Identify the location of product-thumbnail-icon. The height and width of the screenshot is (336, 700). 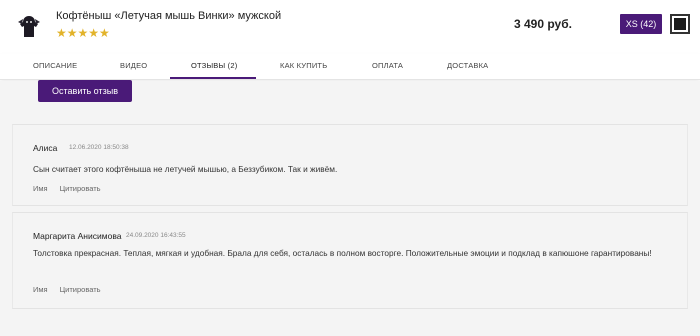
(29, 25).